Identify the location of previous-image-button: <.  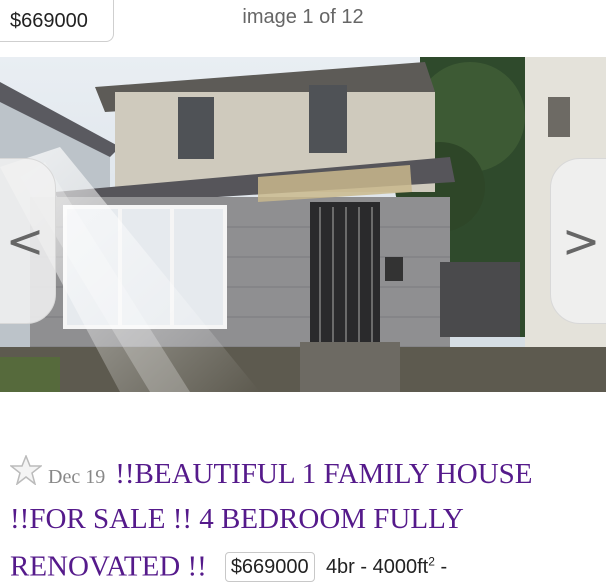
(28, 241).